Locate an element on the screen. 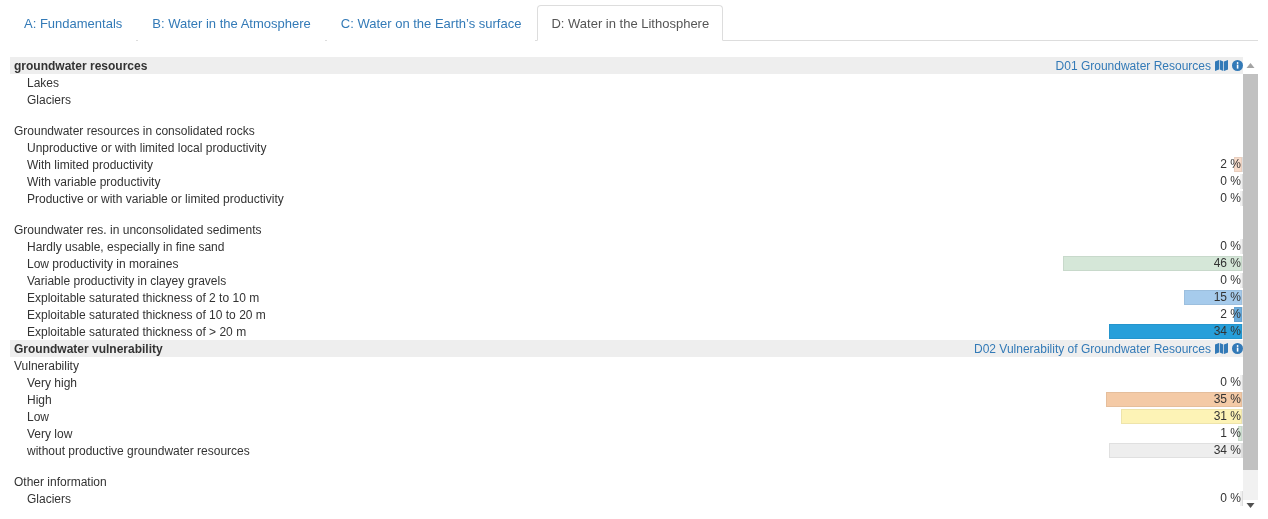 This screenshot has height=519, width=1268. group-label: Groundwater resources in consolidated rocks is located at coordinates (134, 130).